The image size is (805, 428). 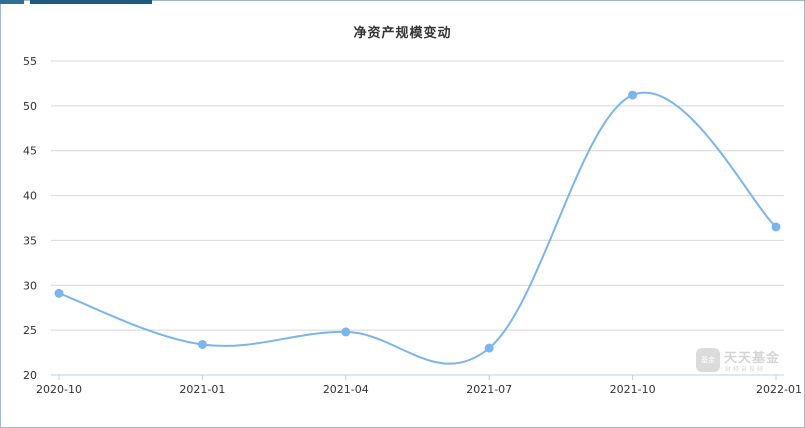 What do you see at coordinates (346, 389) in the screenshot?
I see `x-tick-label: 2021-04` at bounding box center [346, 389].